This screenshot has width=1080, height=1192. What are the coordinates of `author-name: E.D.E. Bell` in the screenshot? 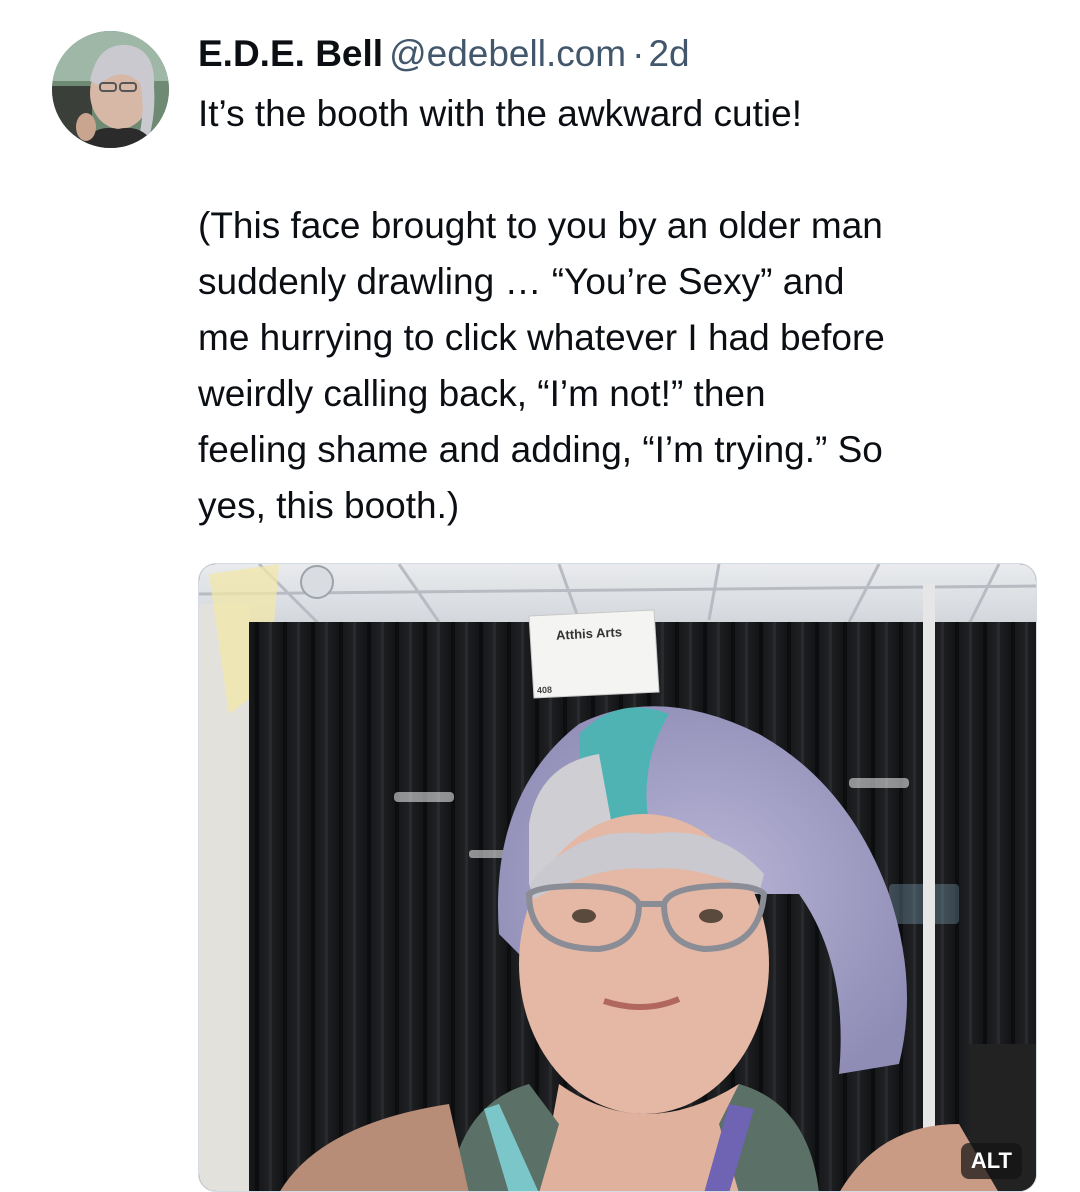 It's located at (290, 53).